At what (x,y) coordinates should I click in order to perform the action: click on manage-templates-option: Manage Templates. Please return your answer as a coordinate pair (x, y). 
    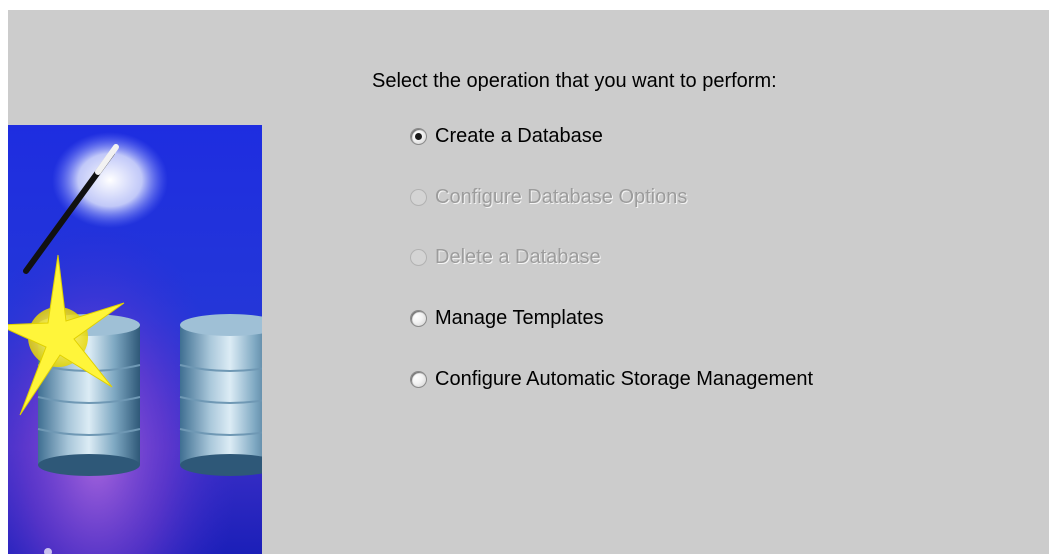
    Looking at the image, I should click on (507, 318).